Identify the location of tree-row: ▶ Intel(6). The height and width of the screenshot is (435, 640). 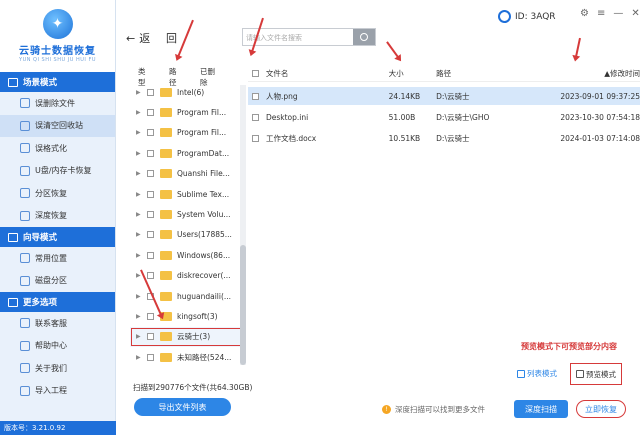
(186, 92).